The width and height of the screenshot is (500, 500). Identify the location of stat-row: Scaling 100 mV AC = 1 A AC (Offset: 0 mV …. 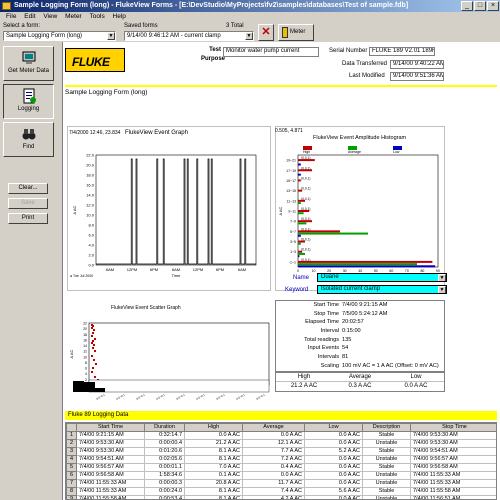
(360, 366).